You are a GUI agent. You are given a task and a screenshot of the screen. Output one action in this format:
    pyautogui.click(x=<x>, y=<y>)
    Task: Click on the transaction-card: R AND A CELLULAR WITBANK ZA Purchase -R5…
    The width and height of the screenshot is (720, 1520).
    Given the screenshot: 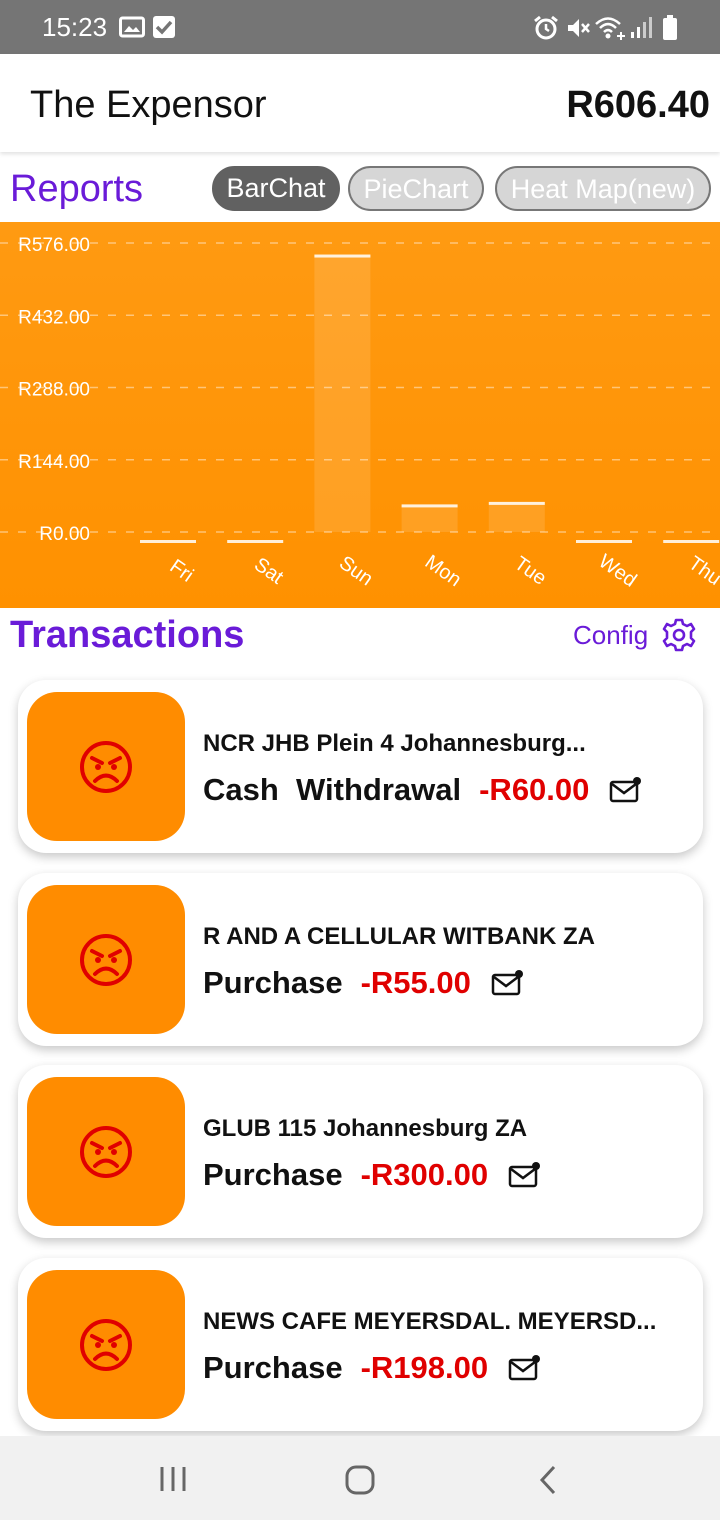 What is the action you would take?
    pyautogui.click(x=360, y=959)
    